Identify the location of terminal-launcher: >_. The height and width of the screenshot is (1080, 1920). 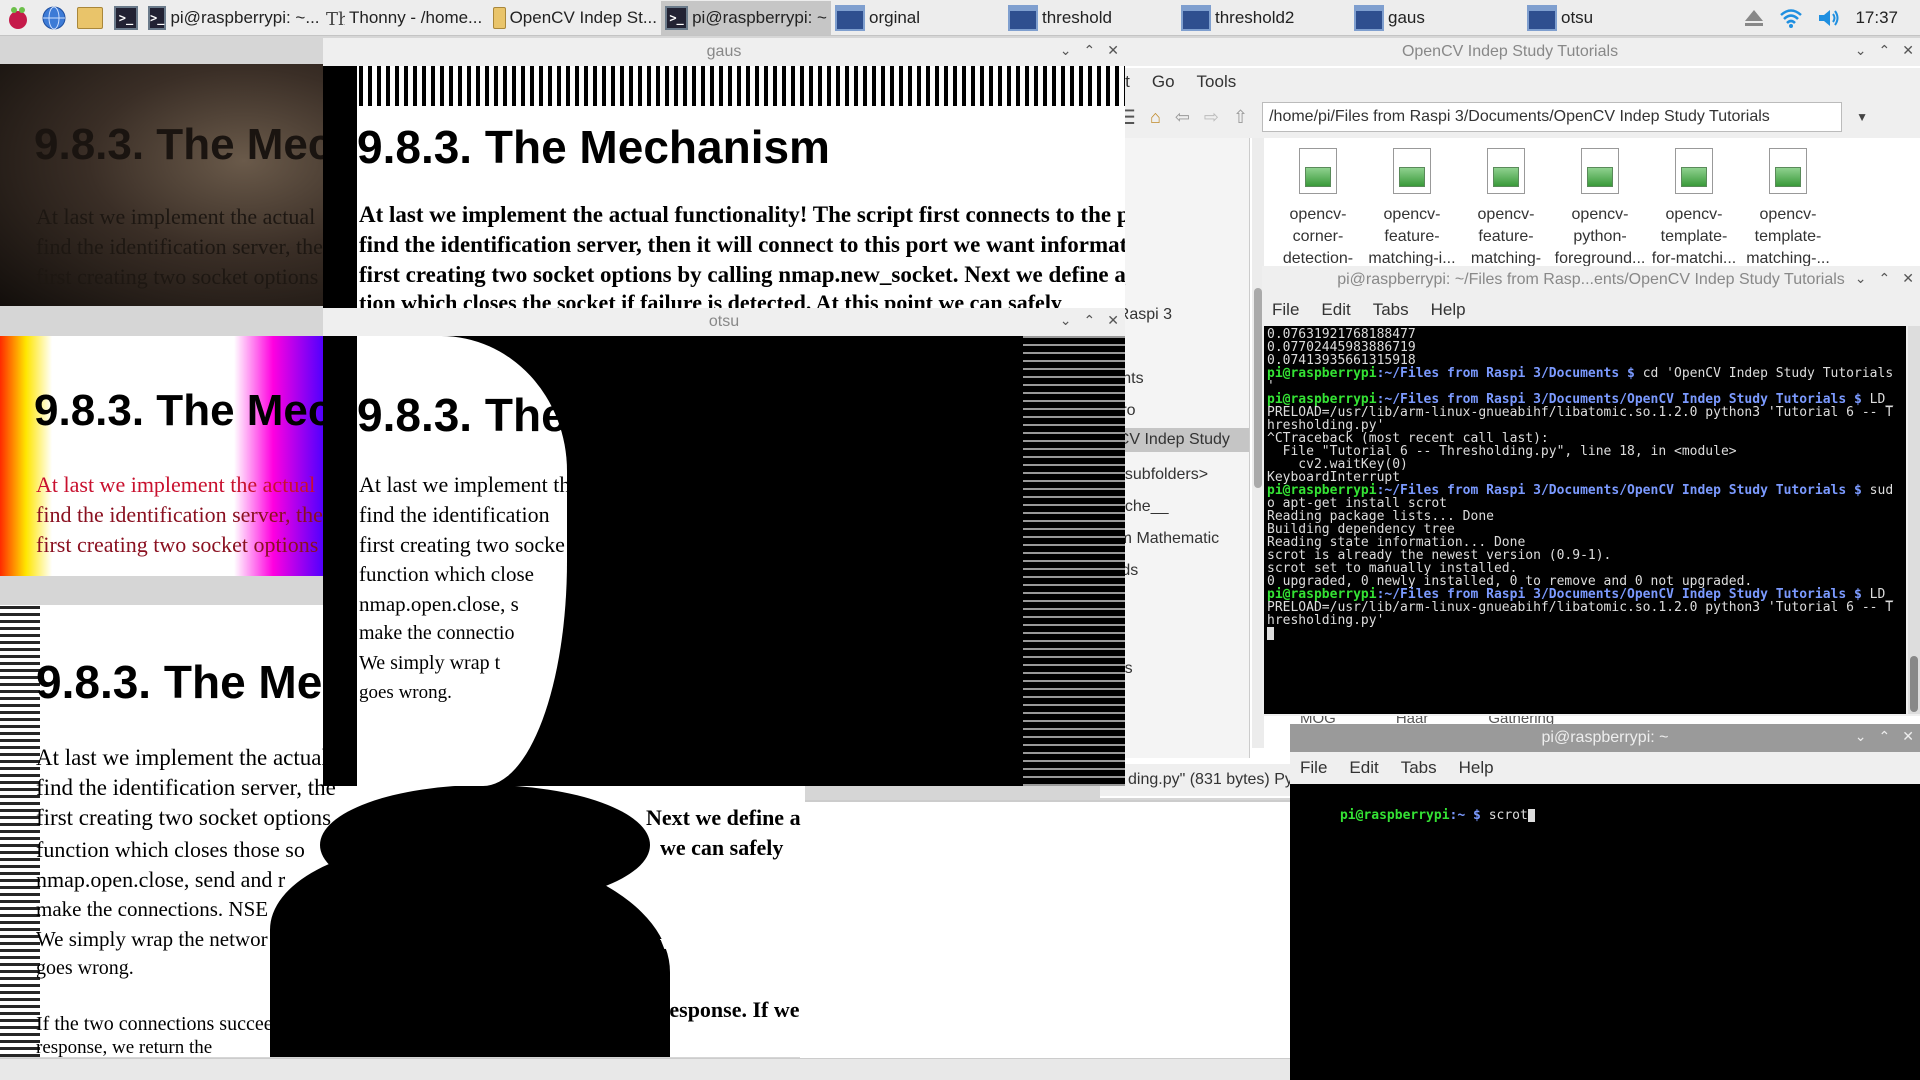
(126, 18).